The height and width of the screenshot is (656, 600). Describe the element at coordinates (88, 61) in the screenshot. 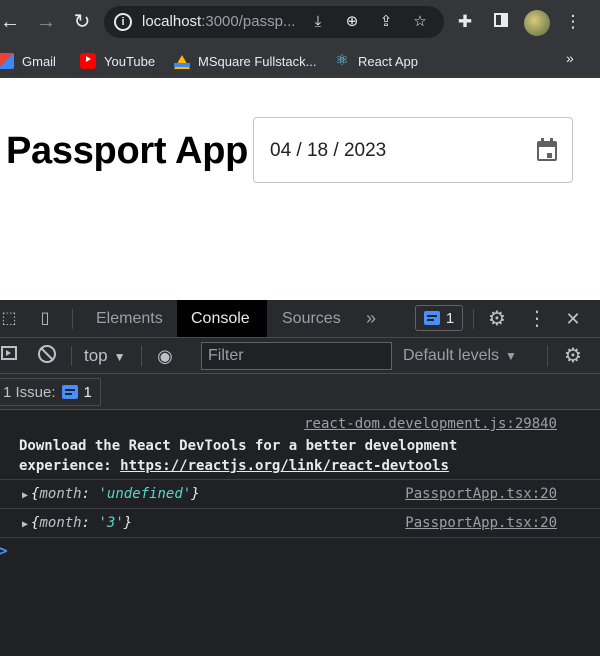

I see `youtube-icon` at that location.